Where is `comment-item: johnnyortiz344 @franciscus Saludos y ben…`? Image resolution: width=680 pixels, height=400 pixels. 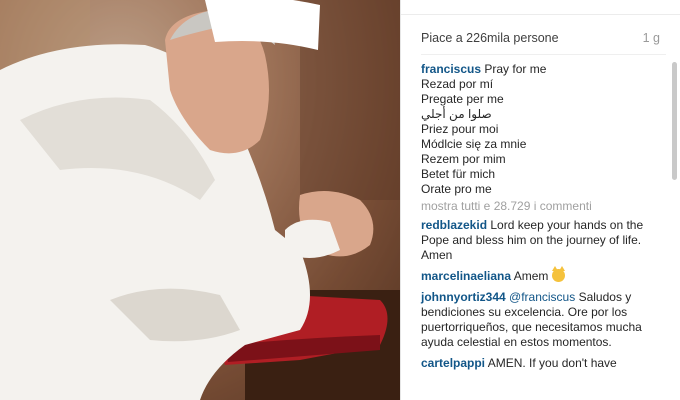
comment-item: johnnyortiz344 @franciscus Saludos y ben… is located at coordinates (541, 320).